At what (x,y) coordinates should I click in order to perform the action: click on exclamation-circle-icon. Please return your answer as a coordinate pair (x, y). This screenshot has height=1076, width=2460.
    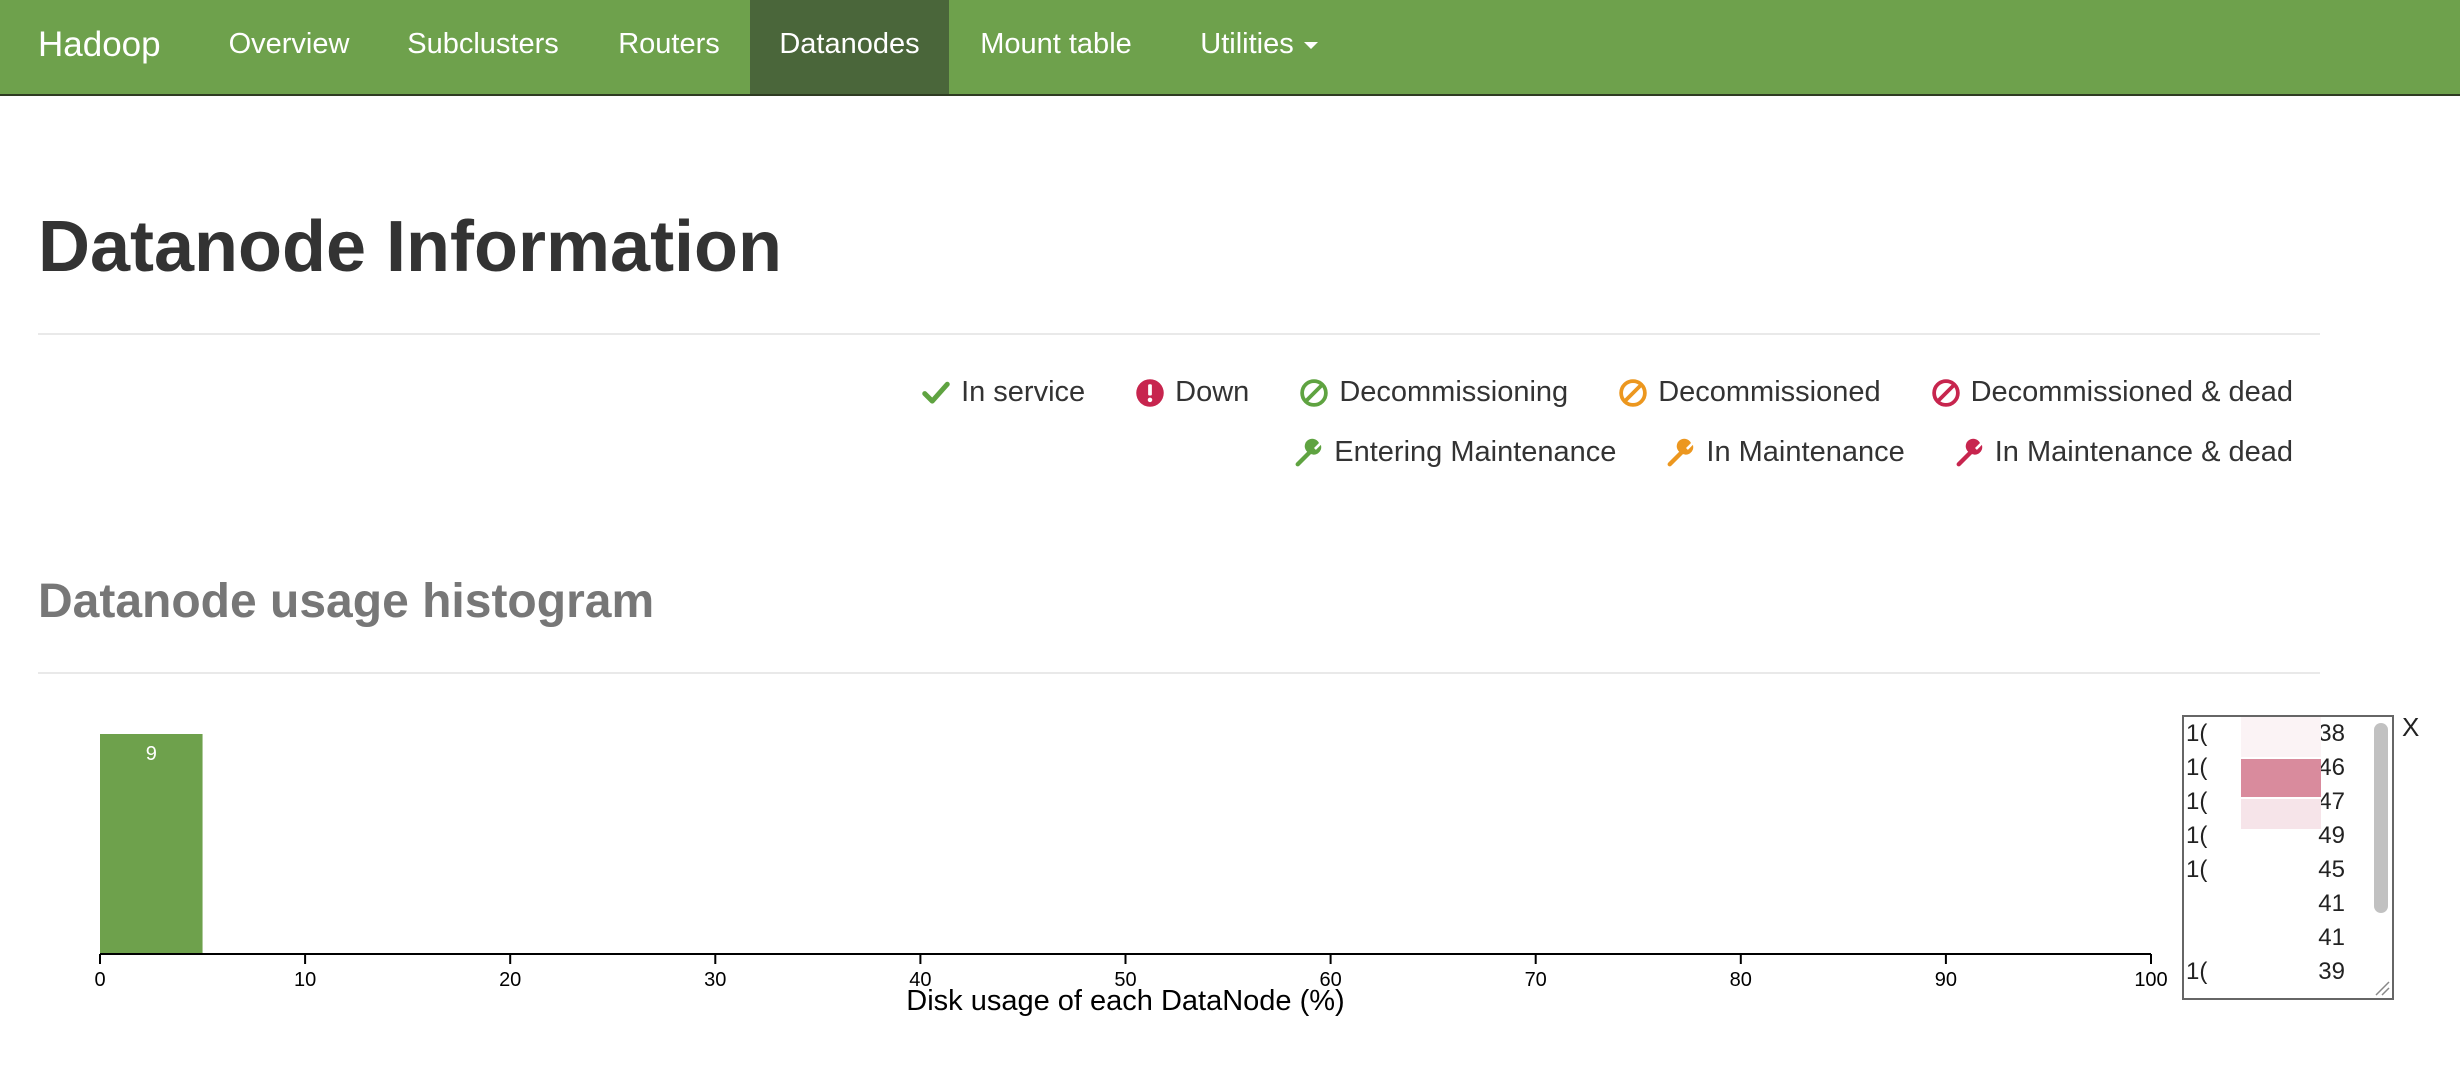
    Looking at the image, I should click on (1150, 392).